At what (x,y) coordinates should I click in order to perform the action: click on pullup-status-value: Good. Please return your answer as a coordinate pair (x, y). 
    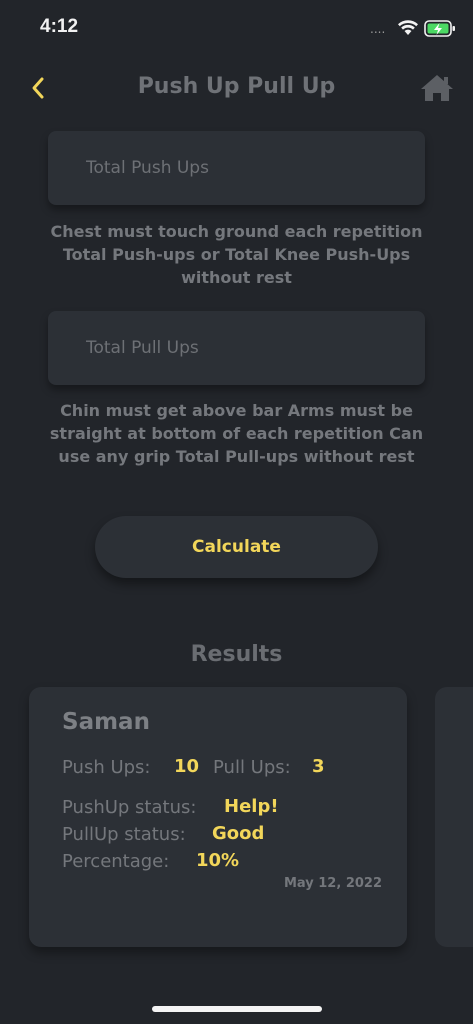
    Looking at the image, I should click on (238, 833).